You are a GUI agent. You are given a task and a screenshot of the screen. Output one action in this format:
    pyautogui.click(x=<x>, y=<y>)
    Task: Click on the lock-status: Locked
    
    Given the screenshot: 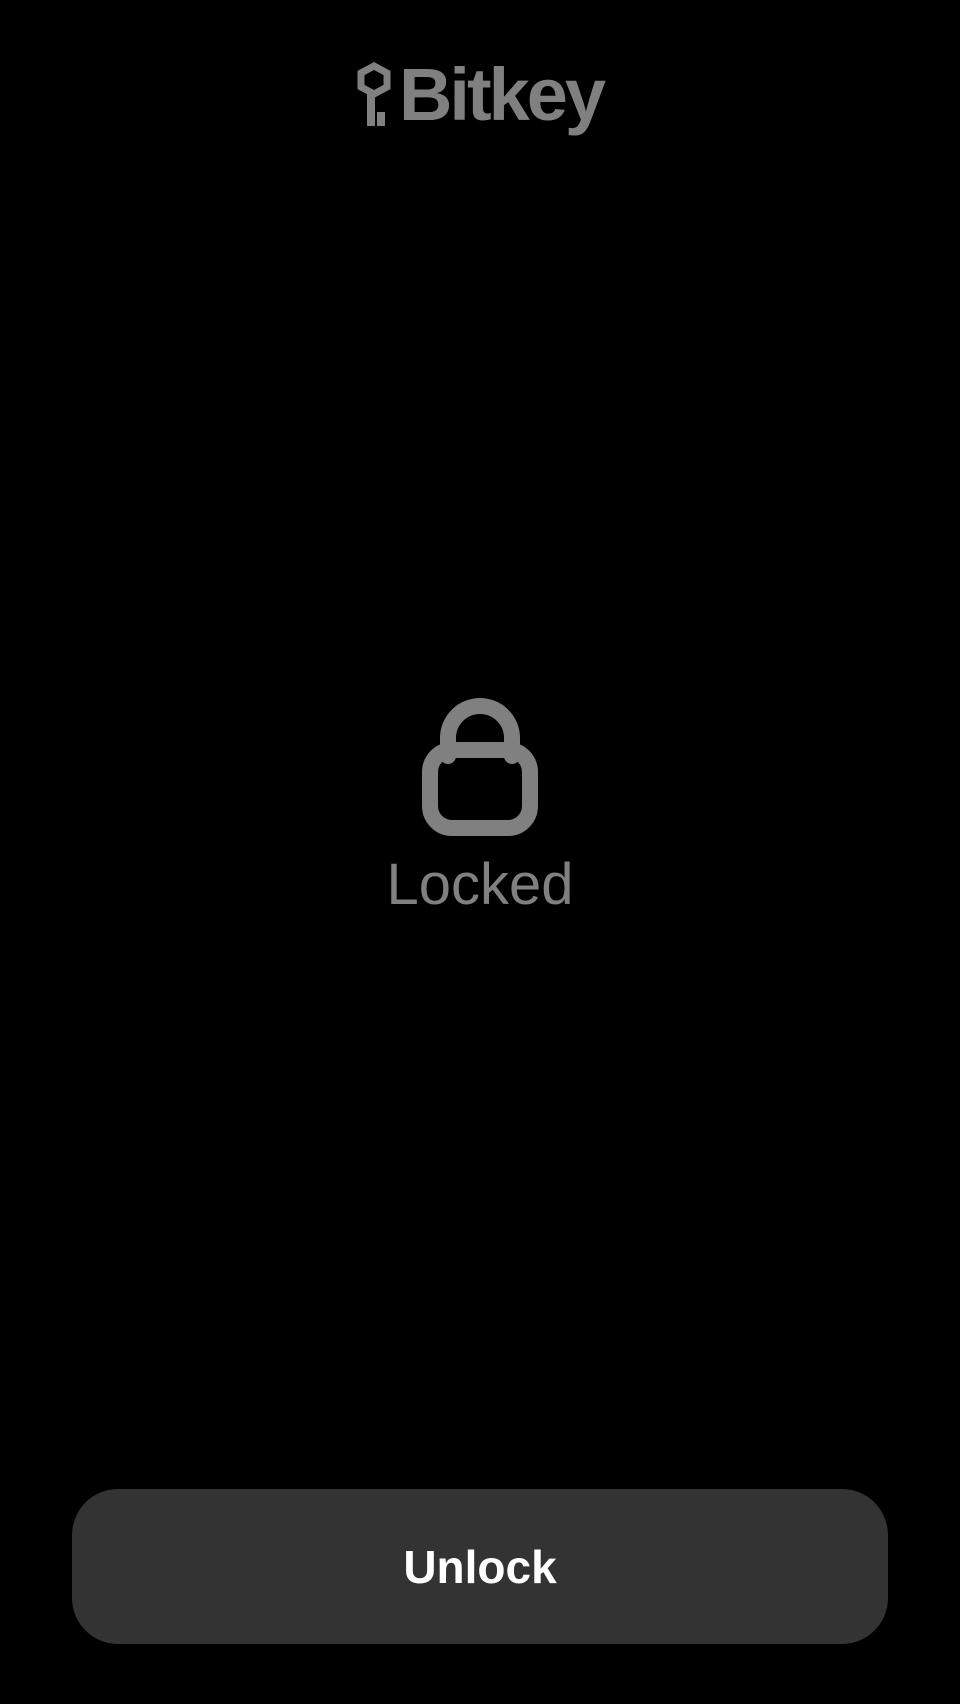 What is the action you would take?
    pyautogui.click(x=480, y=805)
    